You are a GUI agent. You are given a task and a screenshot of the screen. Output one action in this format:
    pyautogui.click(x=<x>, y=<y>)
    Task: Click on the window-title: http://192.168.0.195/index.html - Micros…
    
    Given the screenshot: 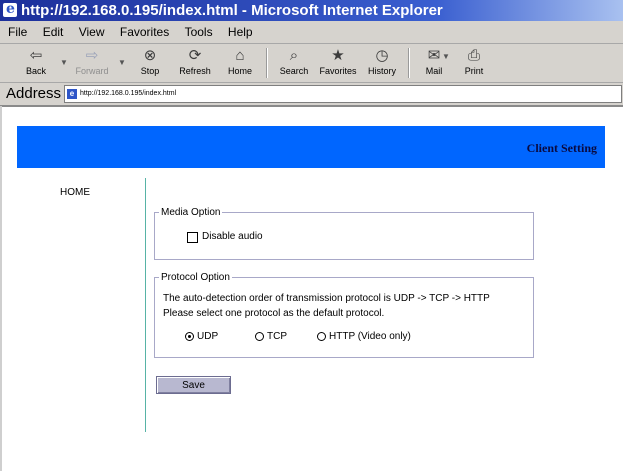 What is the action you would take?
    pyautogui.click(x=232, y=10)
    